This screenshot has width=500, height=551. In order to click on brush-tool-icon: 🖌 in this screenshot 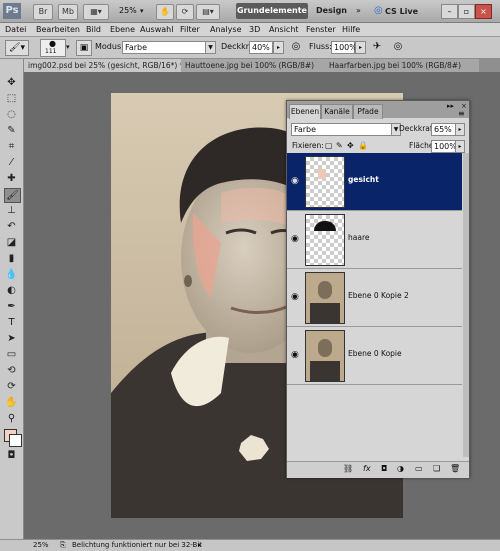, I will do `click(12, 195)`.